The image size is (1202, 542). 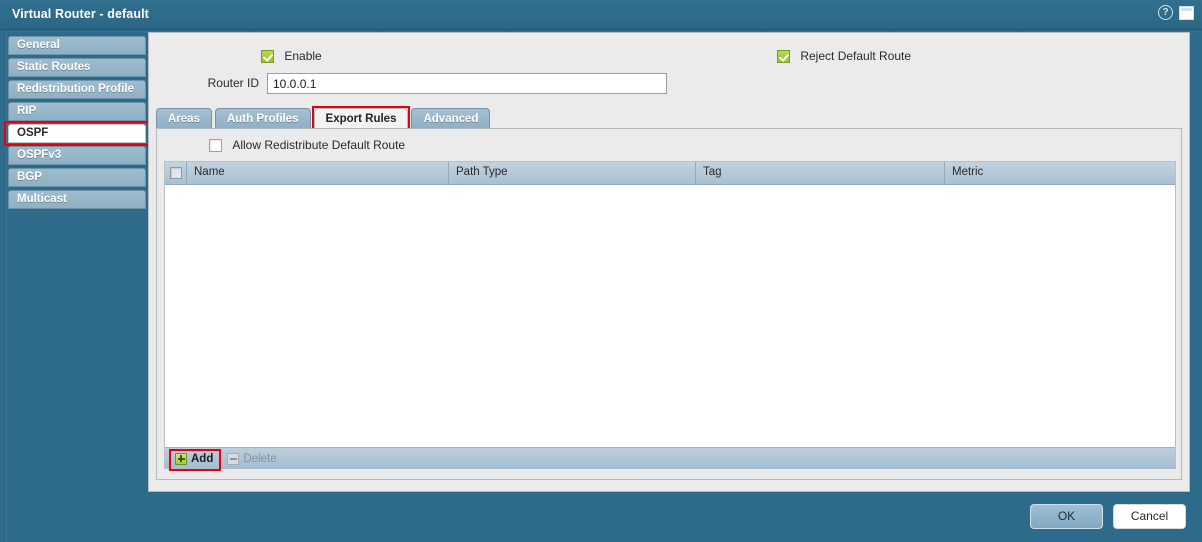 I want to click on titlebar-icon-group: ?, so click(x=1176, y=12).